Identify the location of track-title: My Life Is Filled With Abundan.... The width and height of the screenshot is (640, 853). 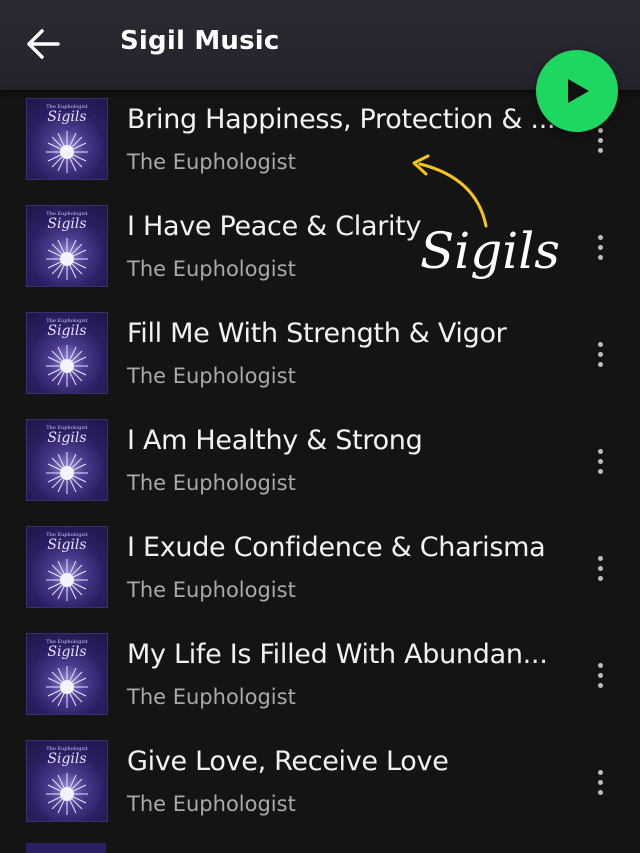
(337, 654).